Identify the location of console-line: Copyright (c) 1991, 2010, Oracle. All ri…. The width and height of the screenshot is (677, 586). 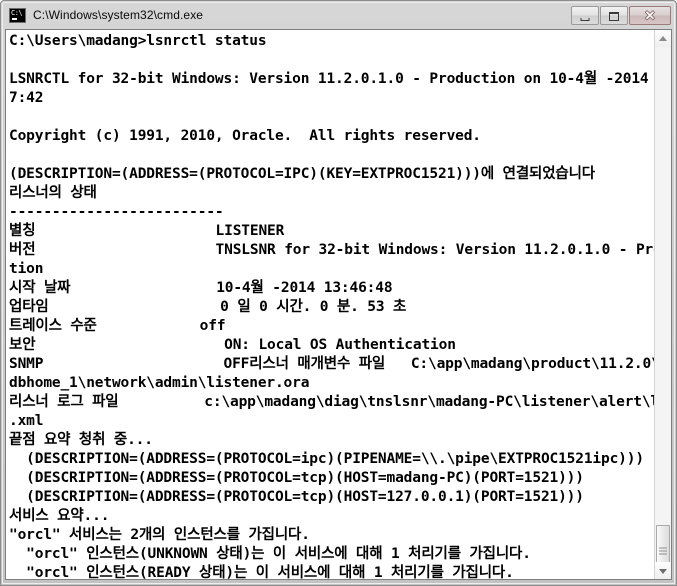
(245, 136).